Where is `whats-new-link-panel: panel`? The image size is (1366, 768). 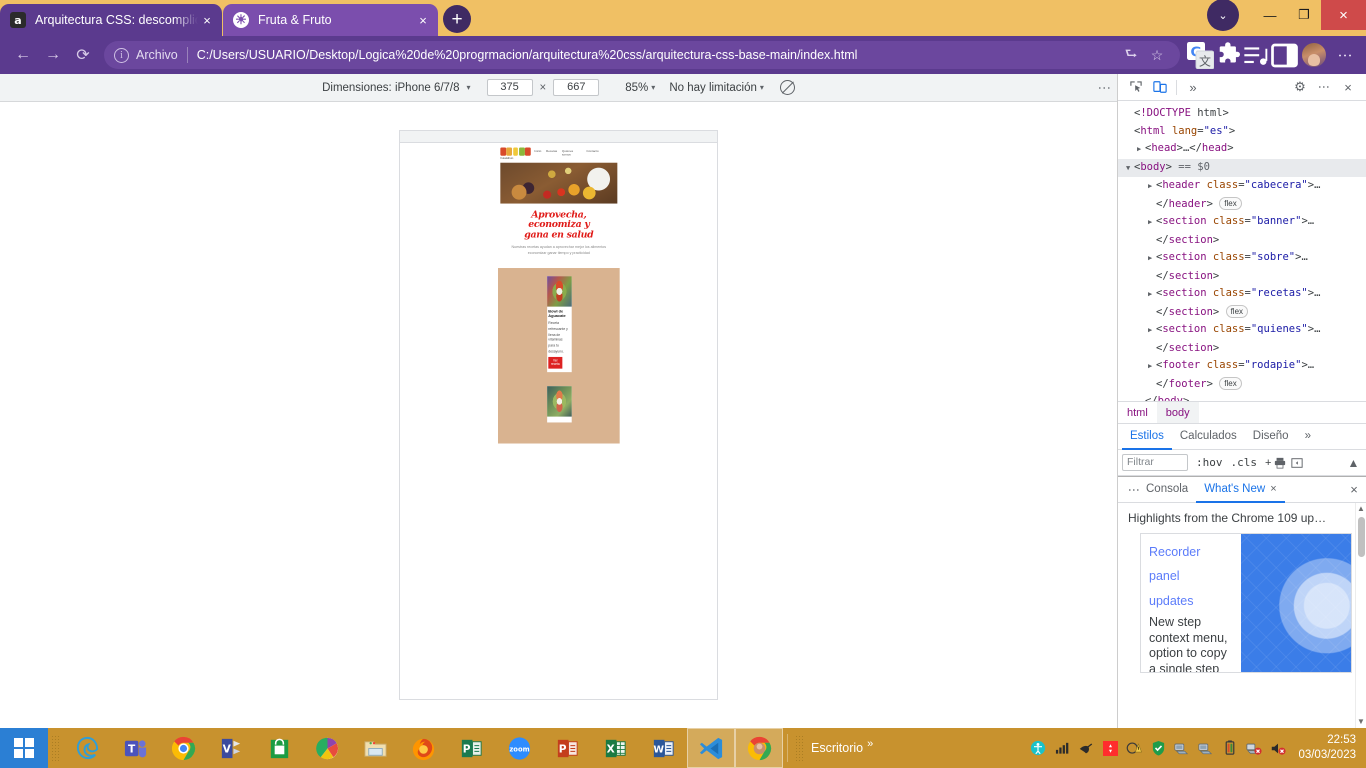
whats-new-link-panel: panel is located at coordinates (1191, 576).